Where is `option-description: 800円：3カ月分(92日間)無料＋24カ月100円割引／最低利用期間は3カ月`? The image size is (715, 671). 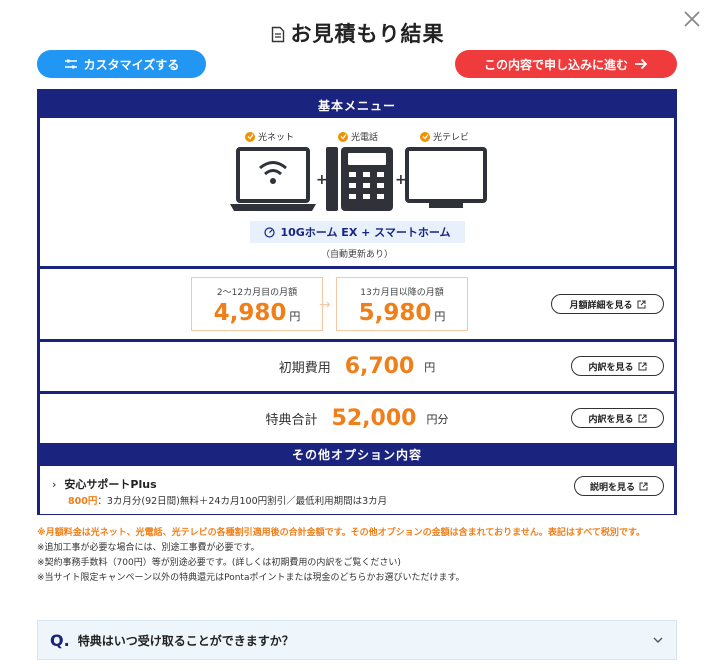 option-description: 800円：3カ月分(92日間)無料＋24カ月100円割引／最低利用期間は3カ月 is located at coordinates (227, 500).